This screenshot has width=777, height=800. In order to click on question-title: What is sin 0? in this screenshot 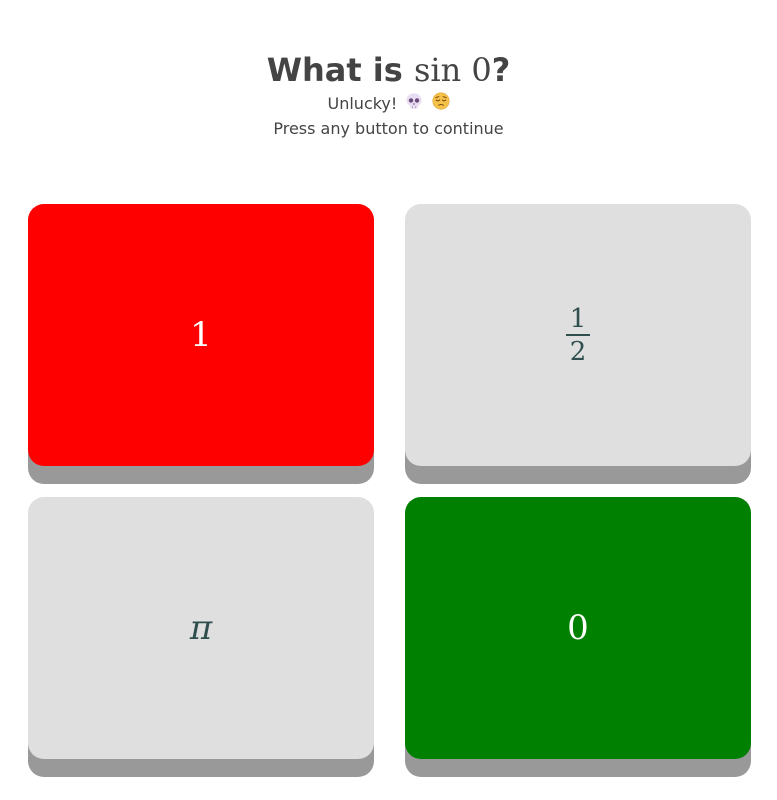, I will do `click(388, 70)`.